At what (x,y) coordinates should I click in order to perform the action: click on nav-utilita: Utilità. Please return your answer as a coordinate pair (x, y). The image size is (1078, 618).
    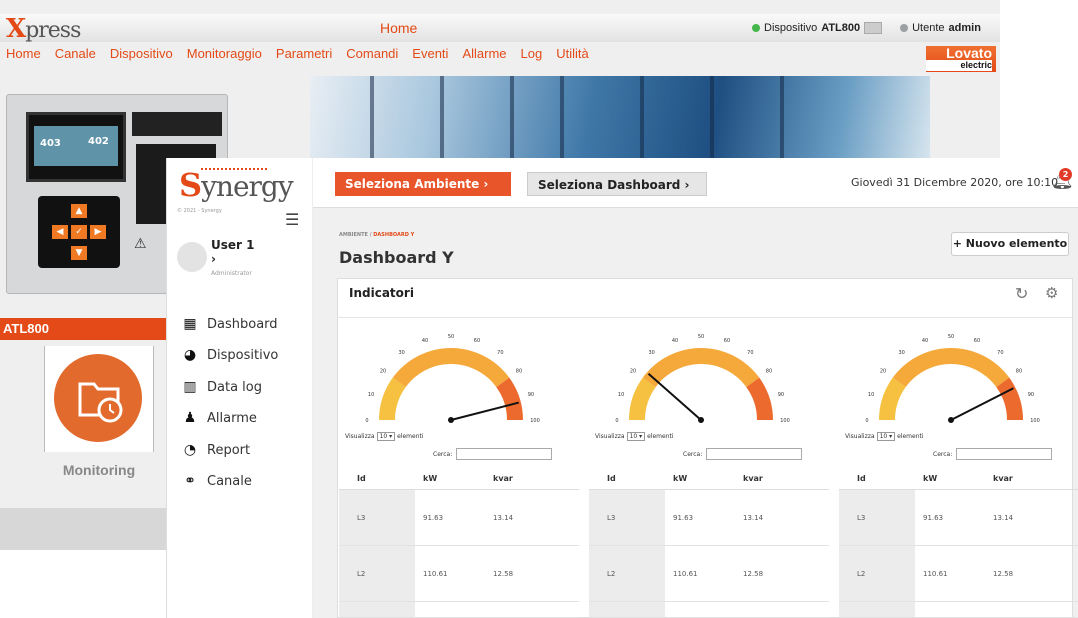
    Looking at the image, I should click on (572, 59).